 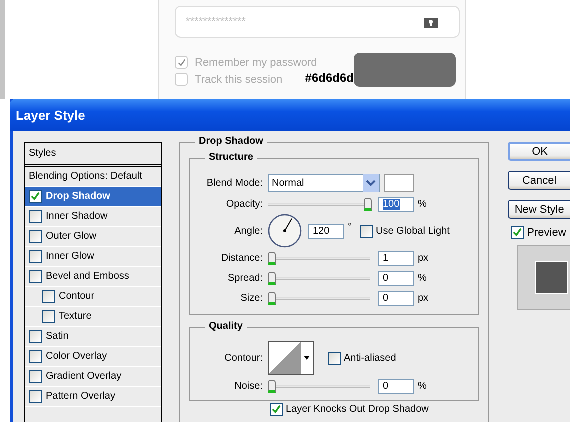 I want to click on checkbox-label: Remember my password, so click(x=256, y=62).